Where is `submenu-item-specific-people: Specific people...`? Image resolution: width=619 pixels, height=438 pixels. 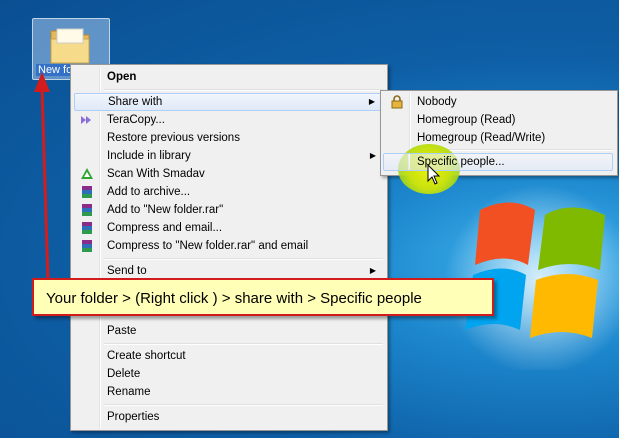
submenu-item-specific-people: Specific people... is located at coordinates (498, 162).